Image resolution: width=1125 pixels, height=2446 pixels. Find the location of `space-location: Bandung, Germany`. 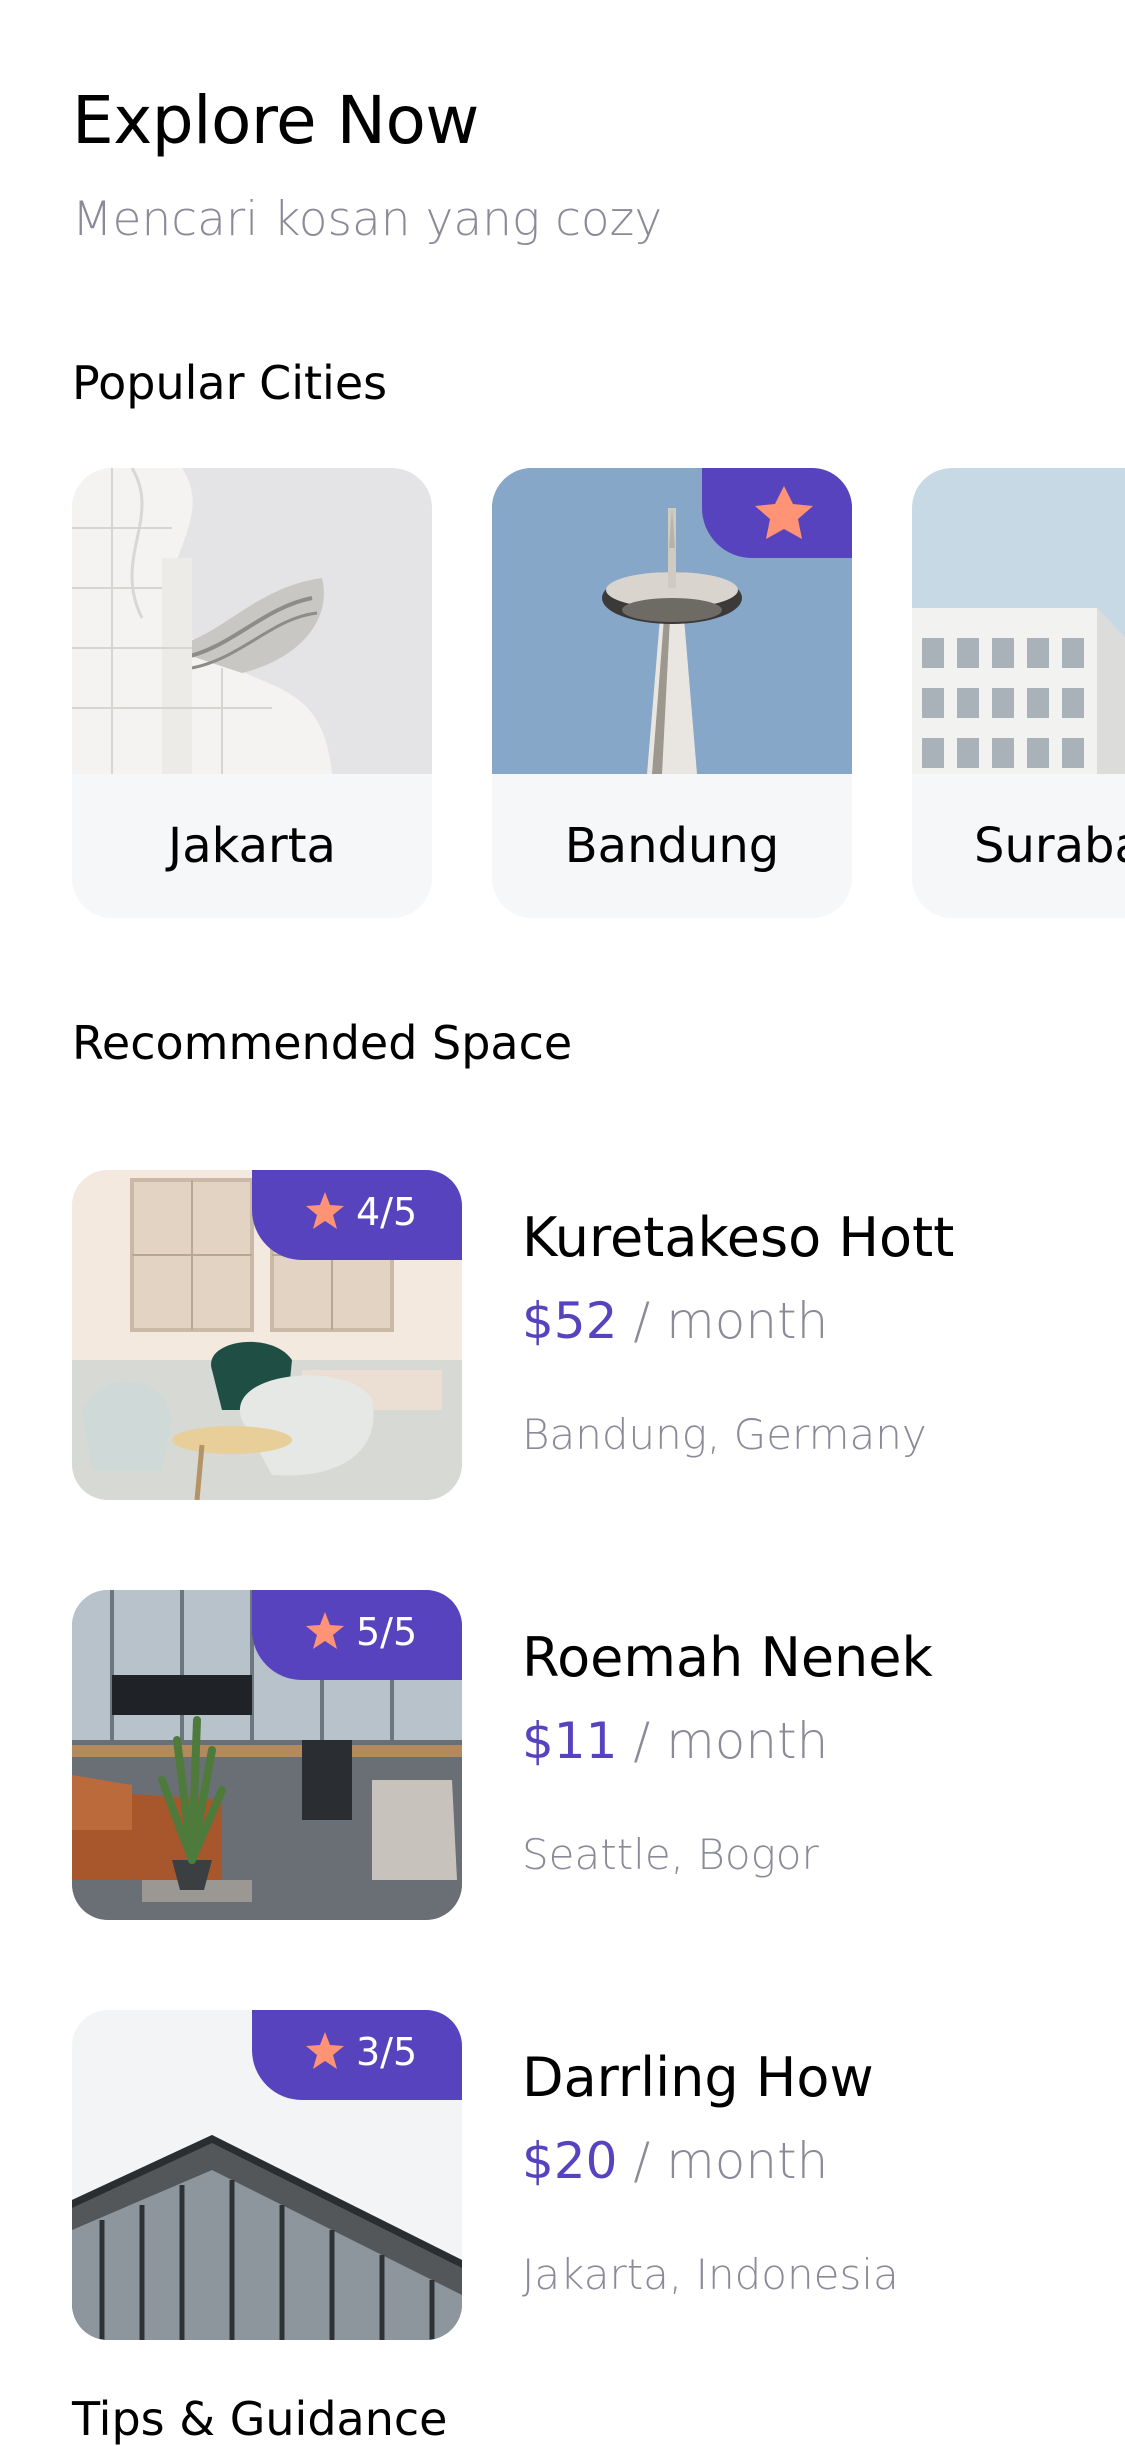

space-location: Bandung, Germany is located at coordinates (724, 1434).